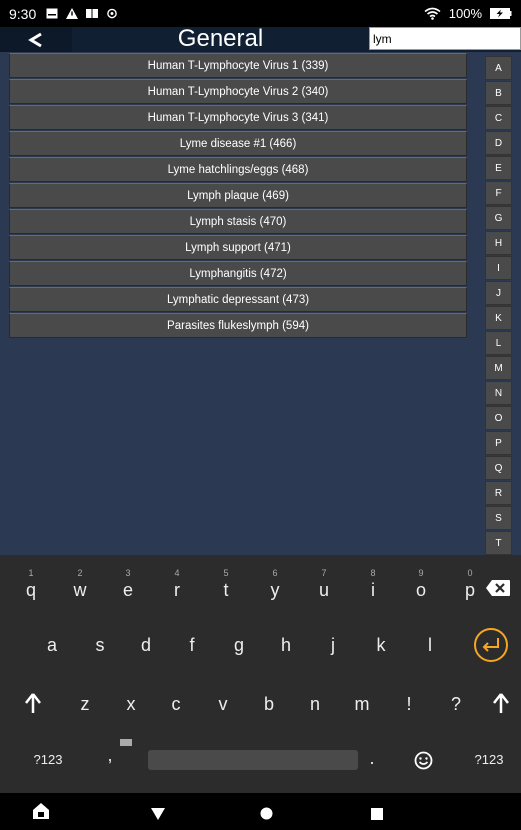 The width and height of the screenshot is (521, 830). Describe the element at coordinates (268, 704) in the screenshot. I see `key-char: b` at that location.